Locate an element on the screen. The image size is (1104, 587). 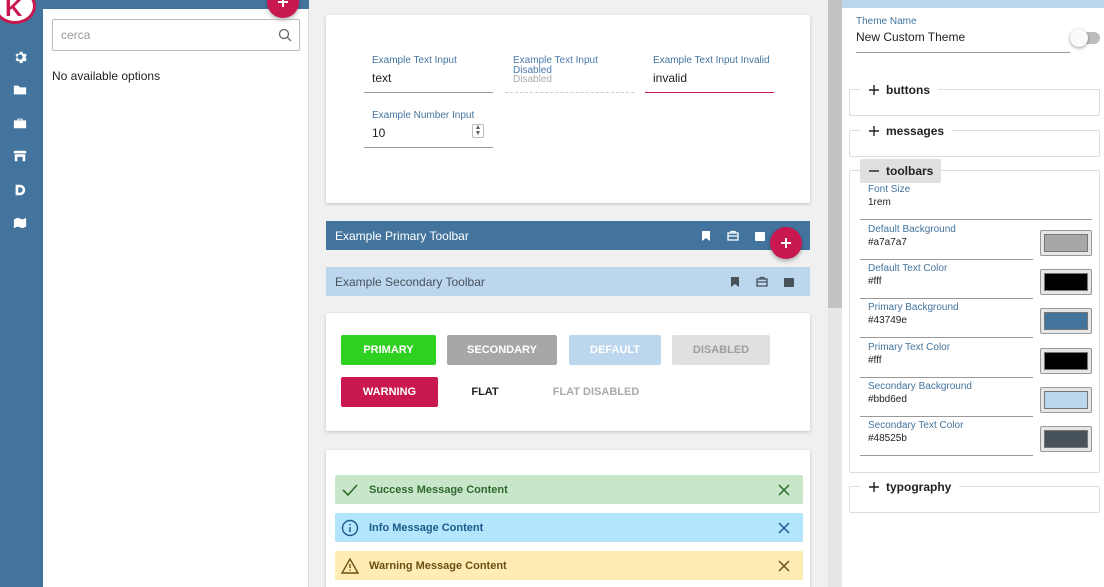
theme-panel-header is located at coordinates (973, 4).